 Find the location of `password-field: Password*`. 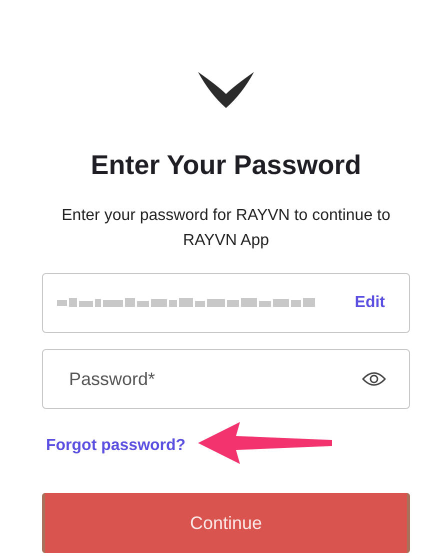

password-field: Password* is located at coordinates (226, 379).